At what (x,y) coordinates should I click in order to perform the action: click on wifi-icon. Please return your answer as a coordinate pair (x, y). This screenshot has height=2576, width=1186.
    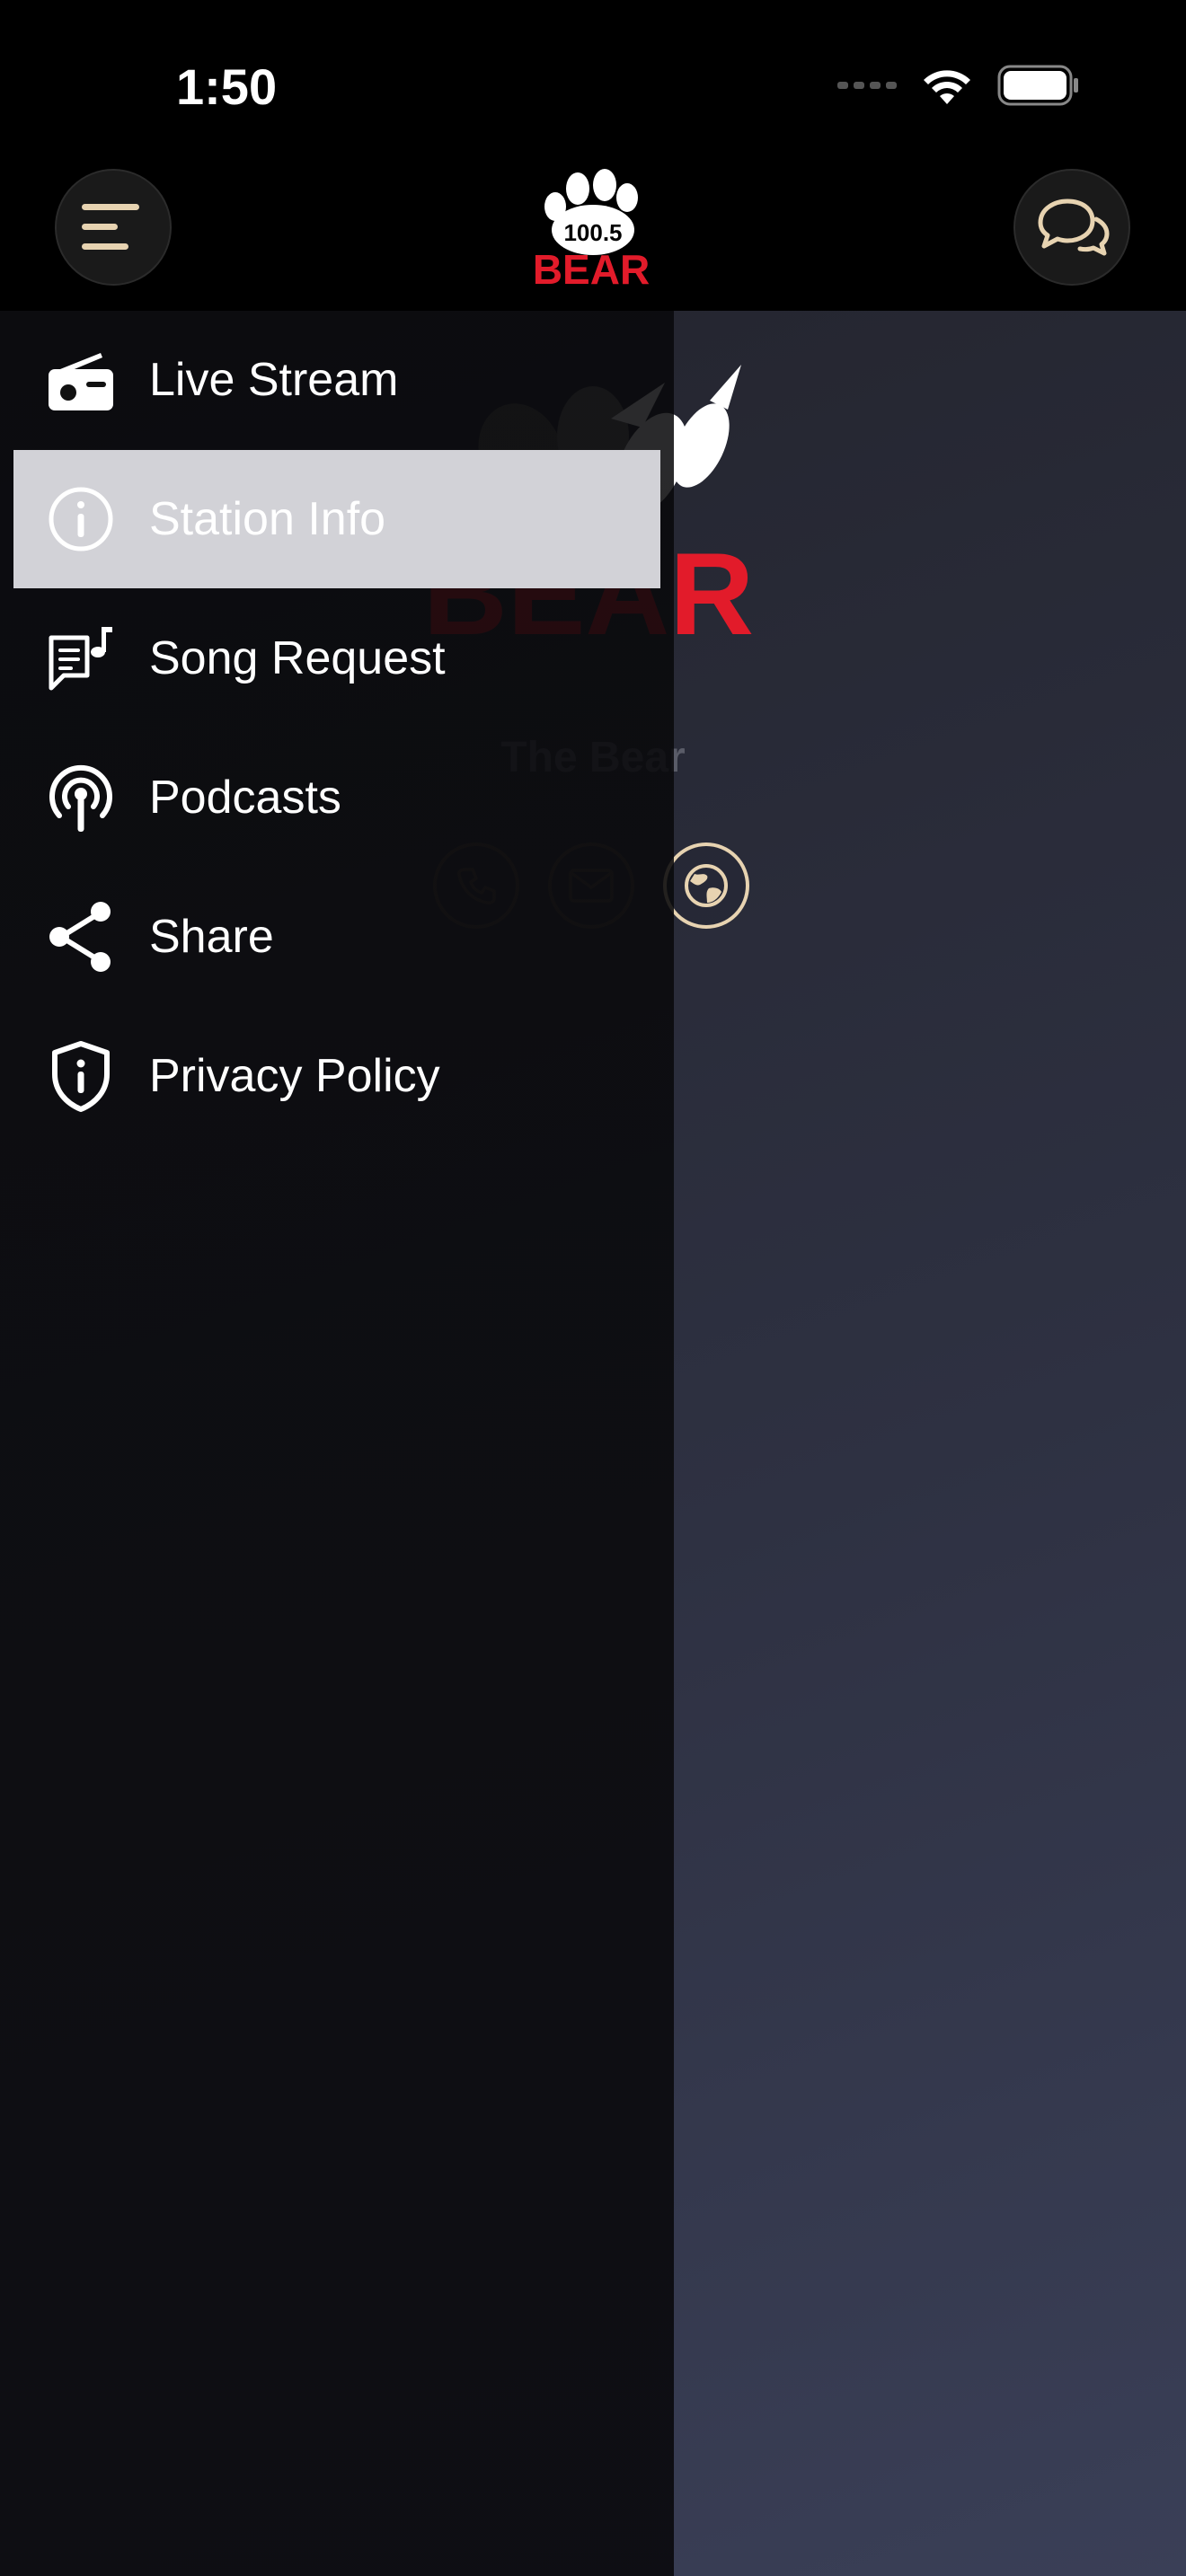
    Looking at the image, I should click on (947, 87).